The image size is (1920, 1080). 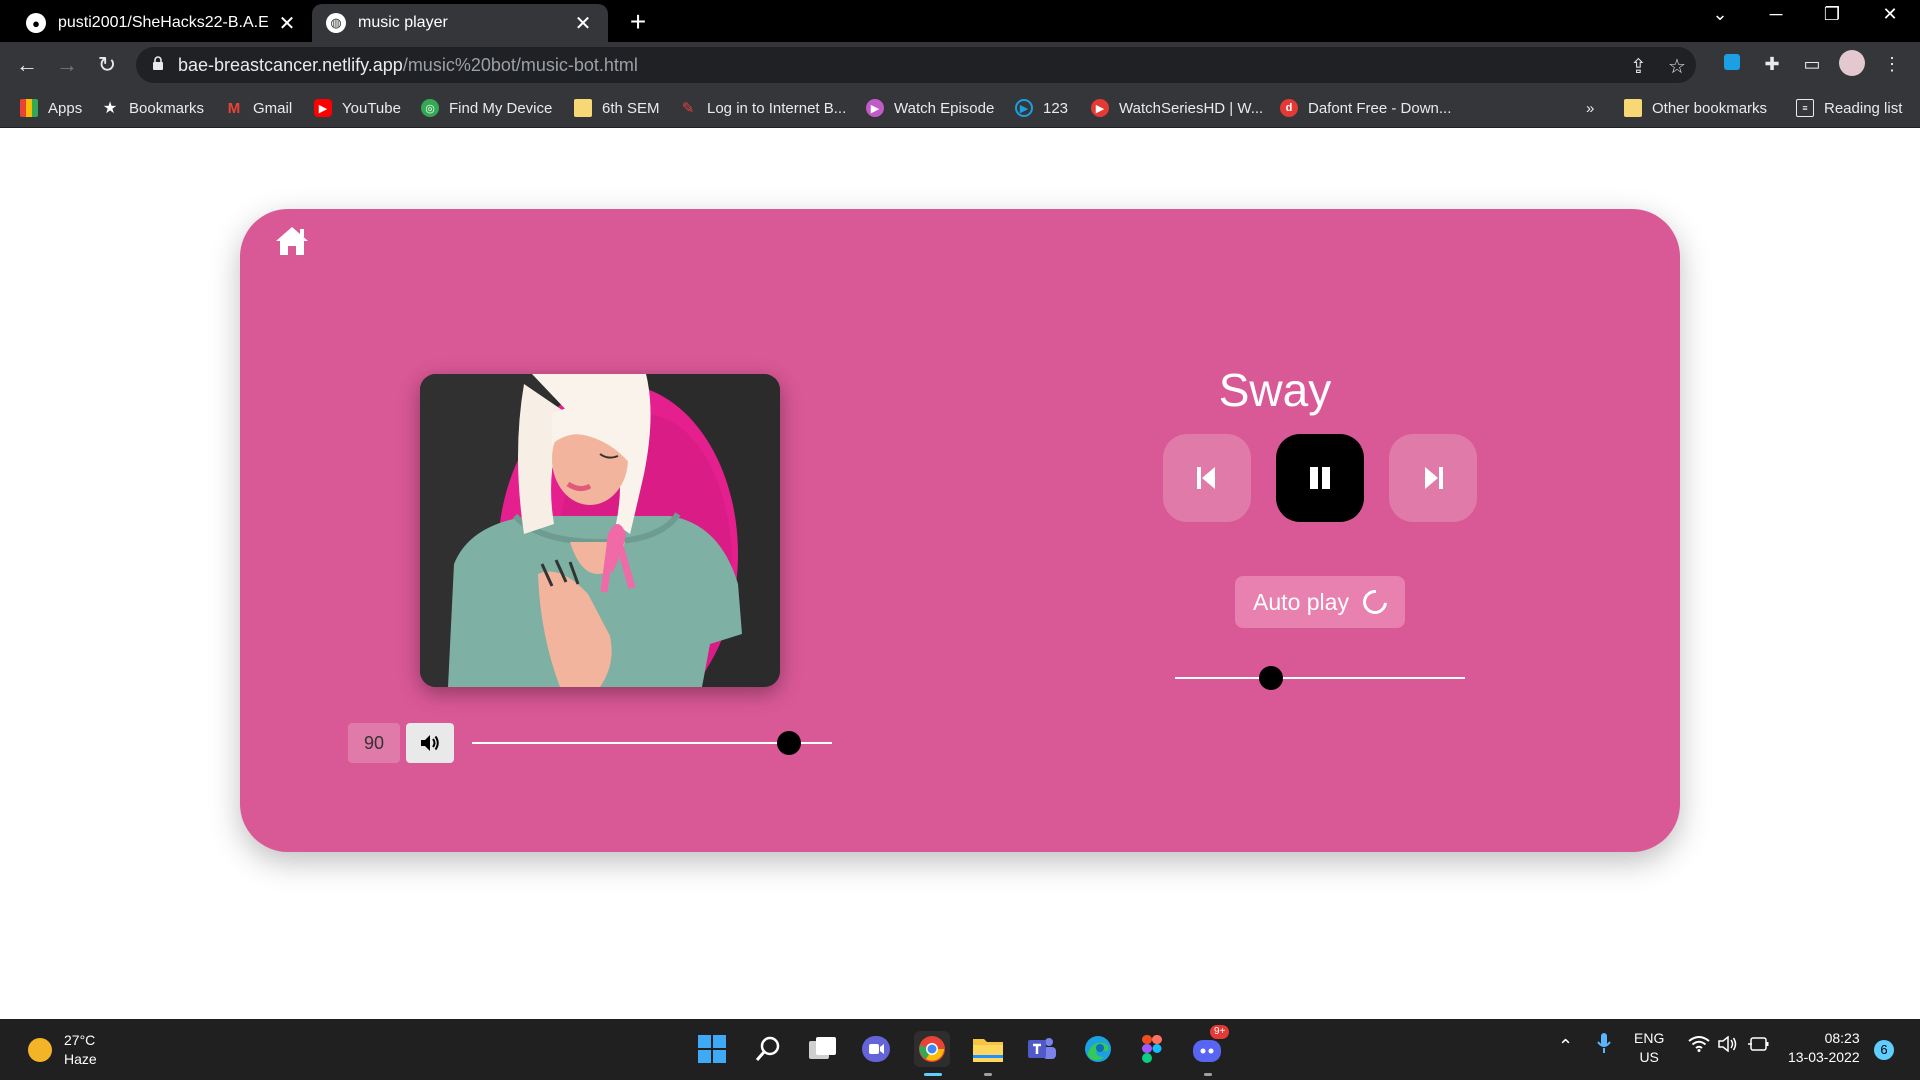 I want to click on star-icon: ★, so click(x=110, y=108).